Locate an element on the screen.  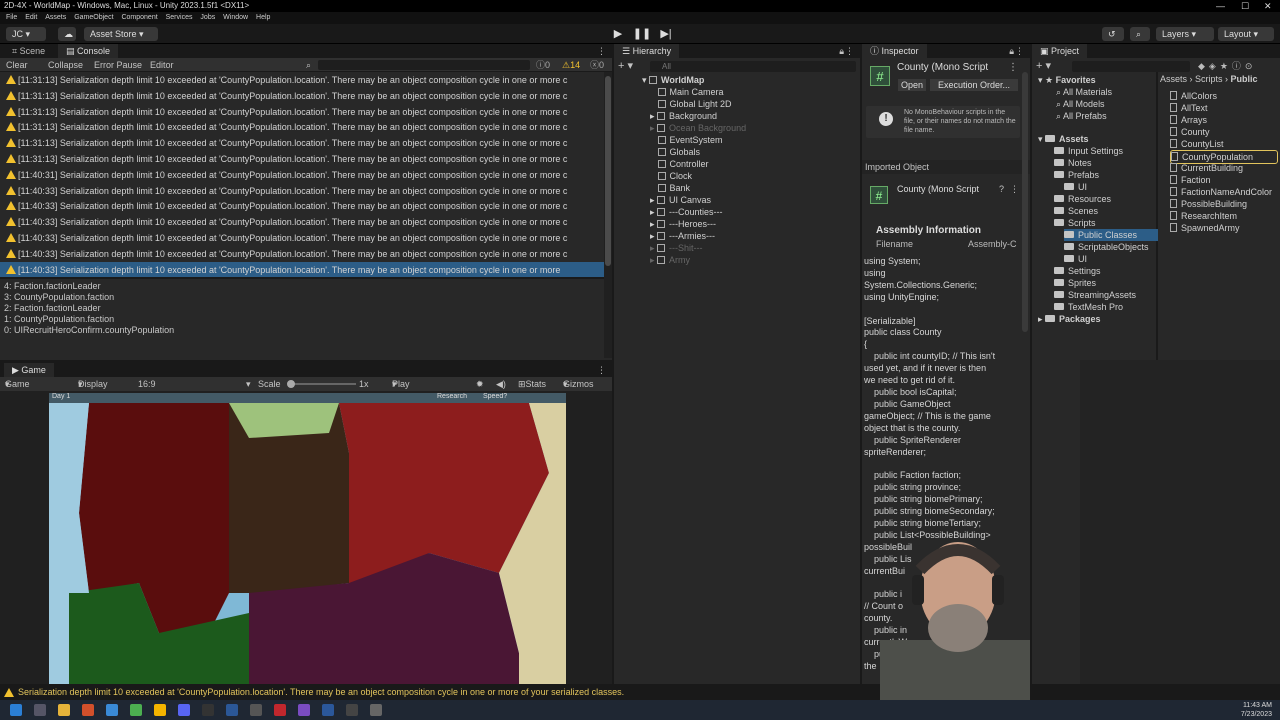
project-folder-3: UI is located at coordinates (1075, 187).